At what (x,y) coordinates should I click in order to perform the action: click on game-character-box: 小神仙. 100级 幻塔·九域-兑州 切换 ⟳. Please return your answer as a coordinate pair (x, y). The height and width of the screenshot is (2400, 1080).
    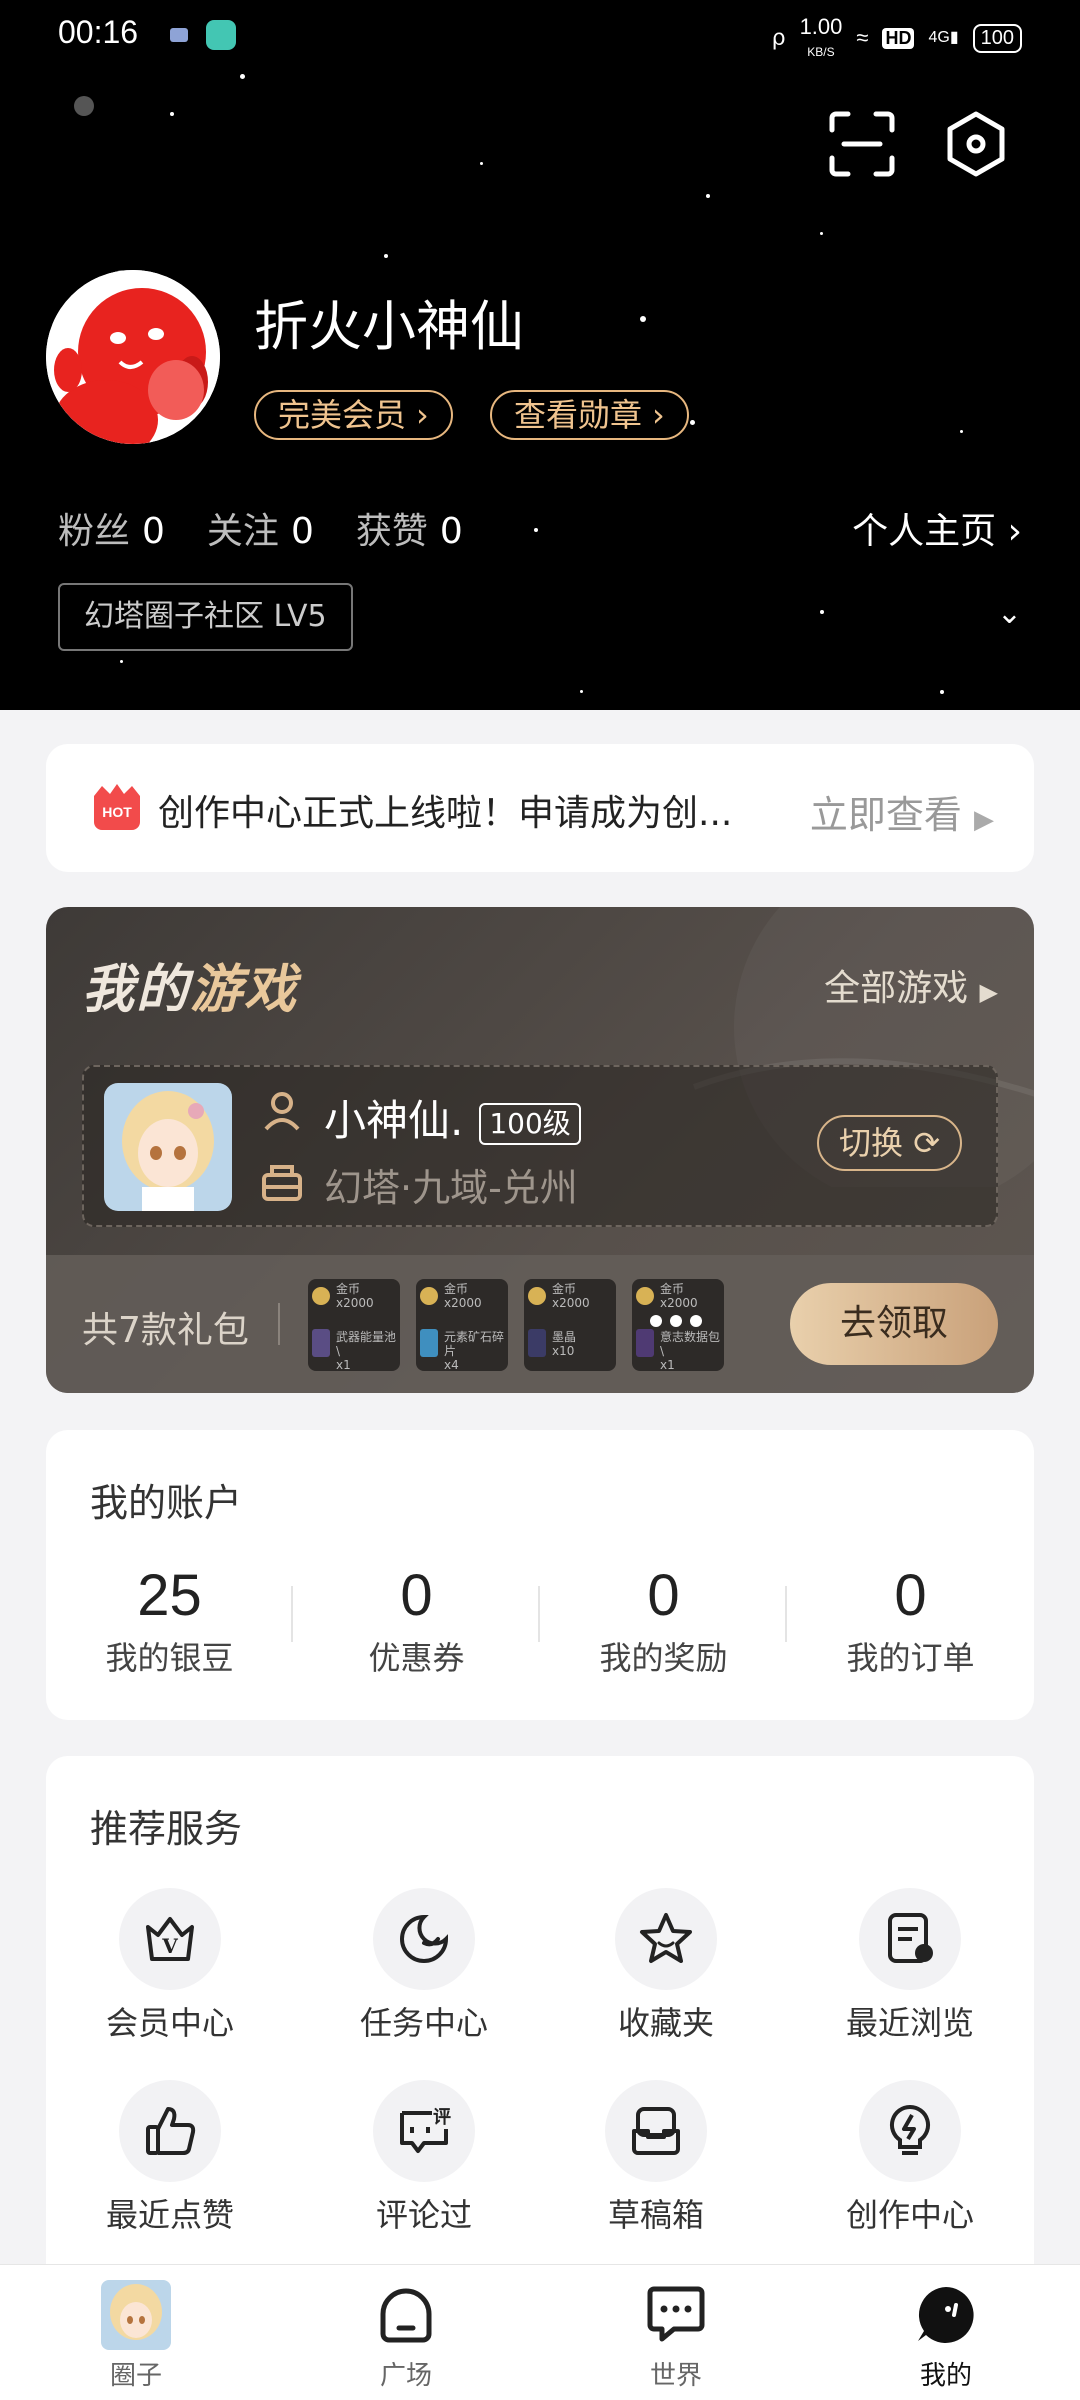
    Looking at the image, I should click on (540, 1146).